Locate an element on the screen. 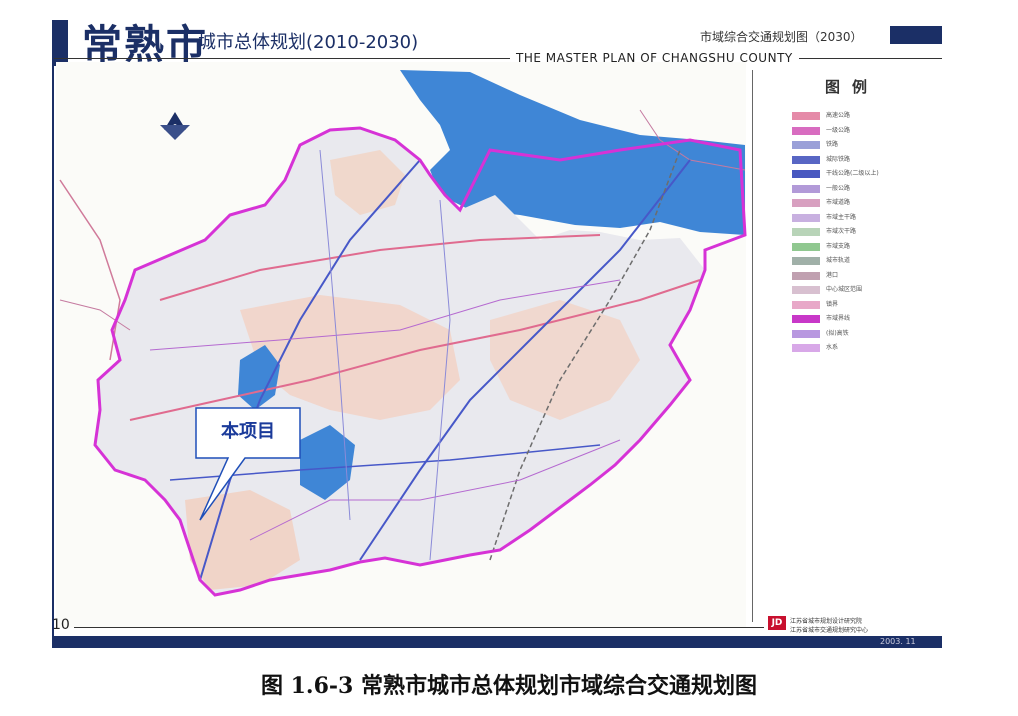 Image resolution: width=1018 pixels, height=716 pixels. legend-label: 城际铁路 is located at coordinates (838, 159).